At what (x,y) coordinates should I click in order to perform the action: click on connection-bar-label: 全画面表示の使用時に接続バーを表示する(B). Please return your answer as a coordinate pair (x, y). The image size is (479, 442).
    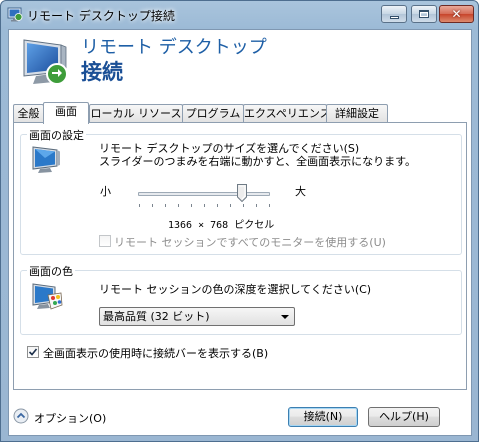
    Looking at the image, I should click on (156, 353).